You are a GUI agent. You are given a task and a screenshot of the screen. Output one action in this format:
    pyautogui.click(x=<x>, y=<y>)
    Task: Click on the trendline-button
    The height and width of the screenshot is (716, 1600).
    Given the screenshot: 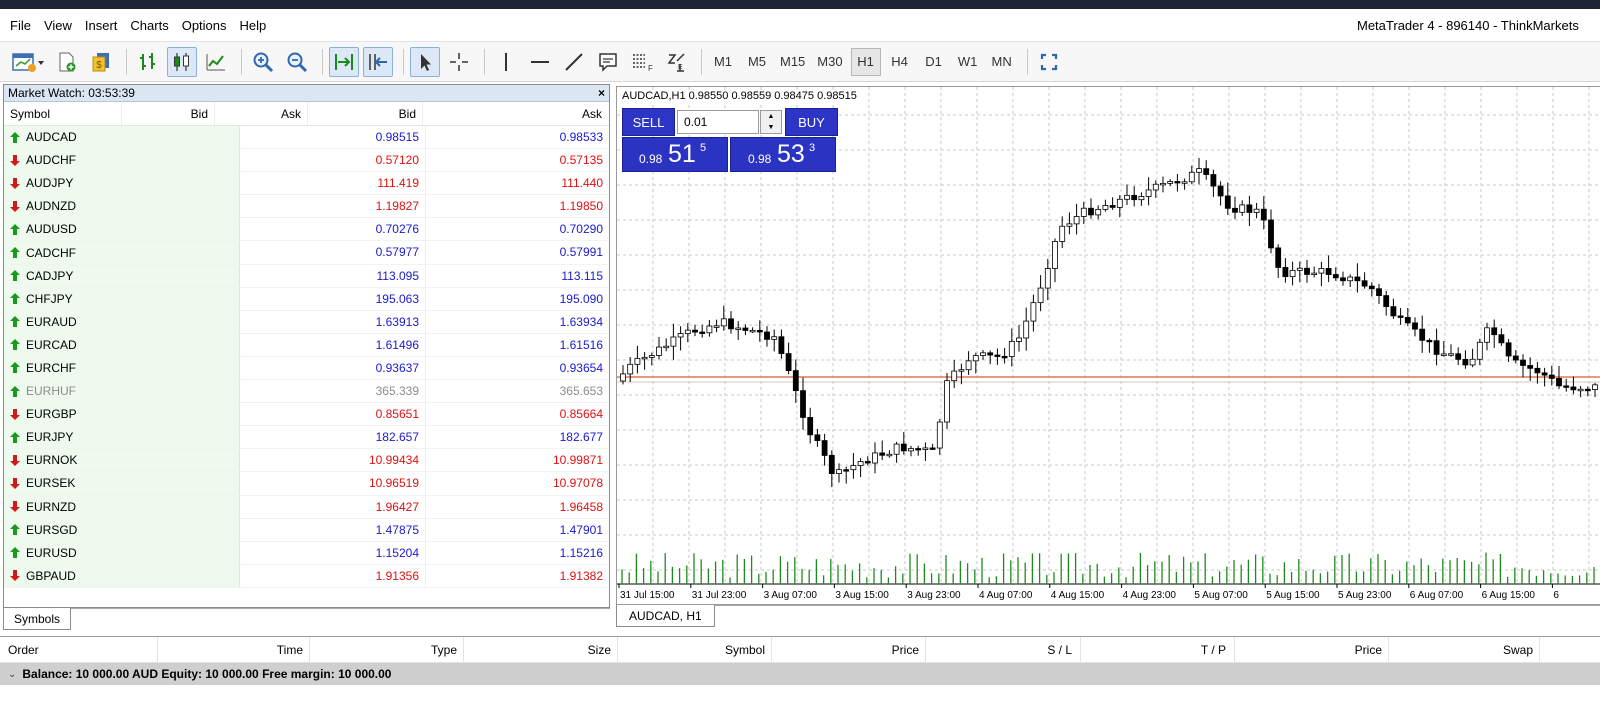 What is the action you would take?
    pyautogui.click(x=574, y=62)
    